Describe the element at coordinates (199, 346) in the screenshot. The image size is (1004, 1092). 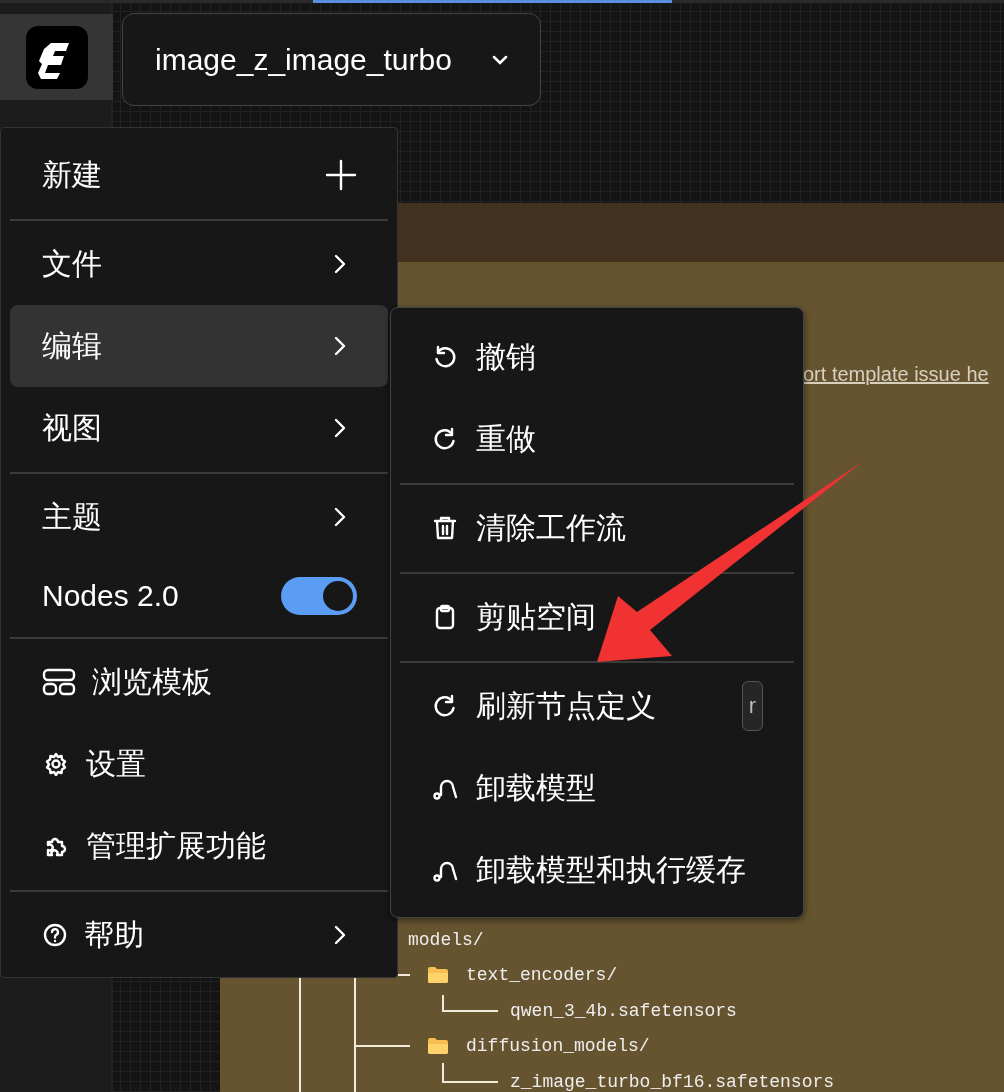
I see `menu-item: 编辑` at that location.